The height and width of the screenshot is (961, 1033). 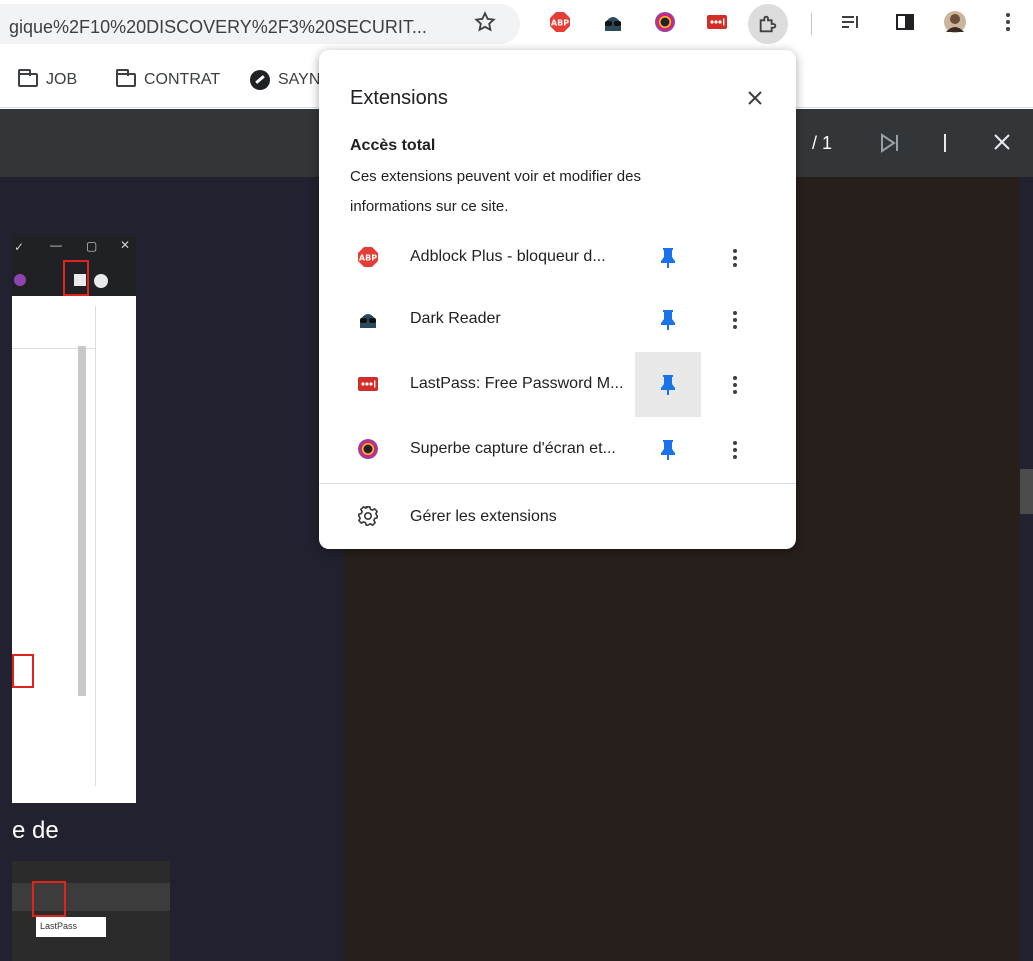 I want to click on popup-title: Extensions, so click(x=399, y=98).